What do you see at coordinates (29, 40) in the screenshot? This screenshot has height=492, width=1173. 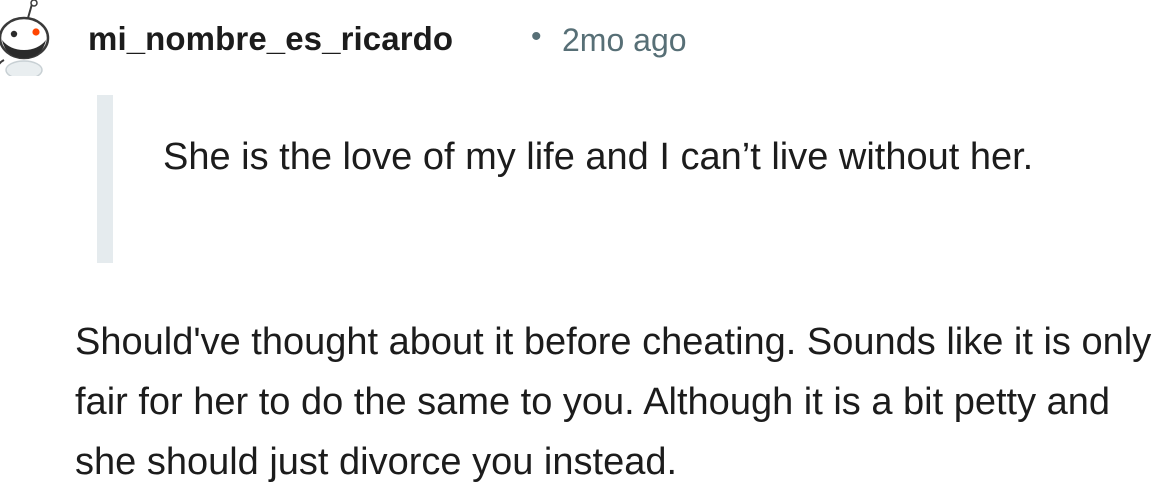 I see `snoo-avatar-icon` at bounding box center [29, 40].